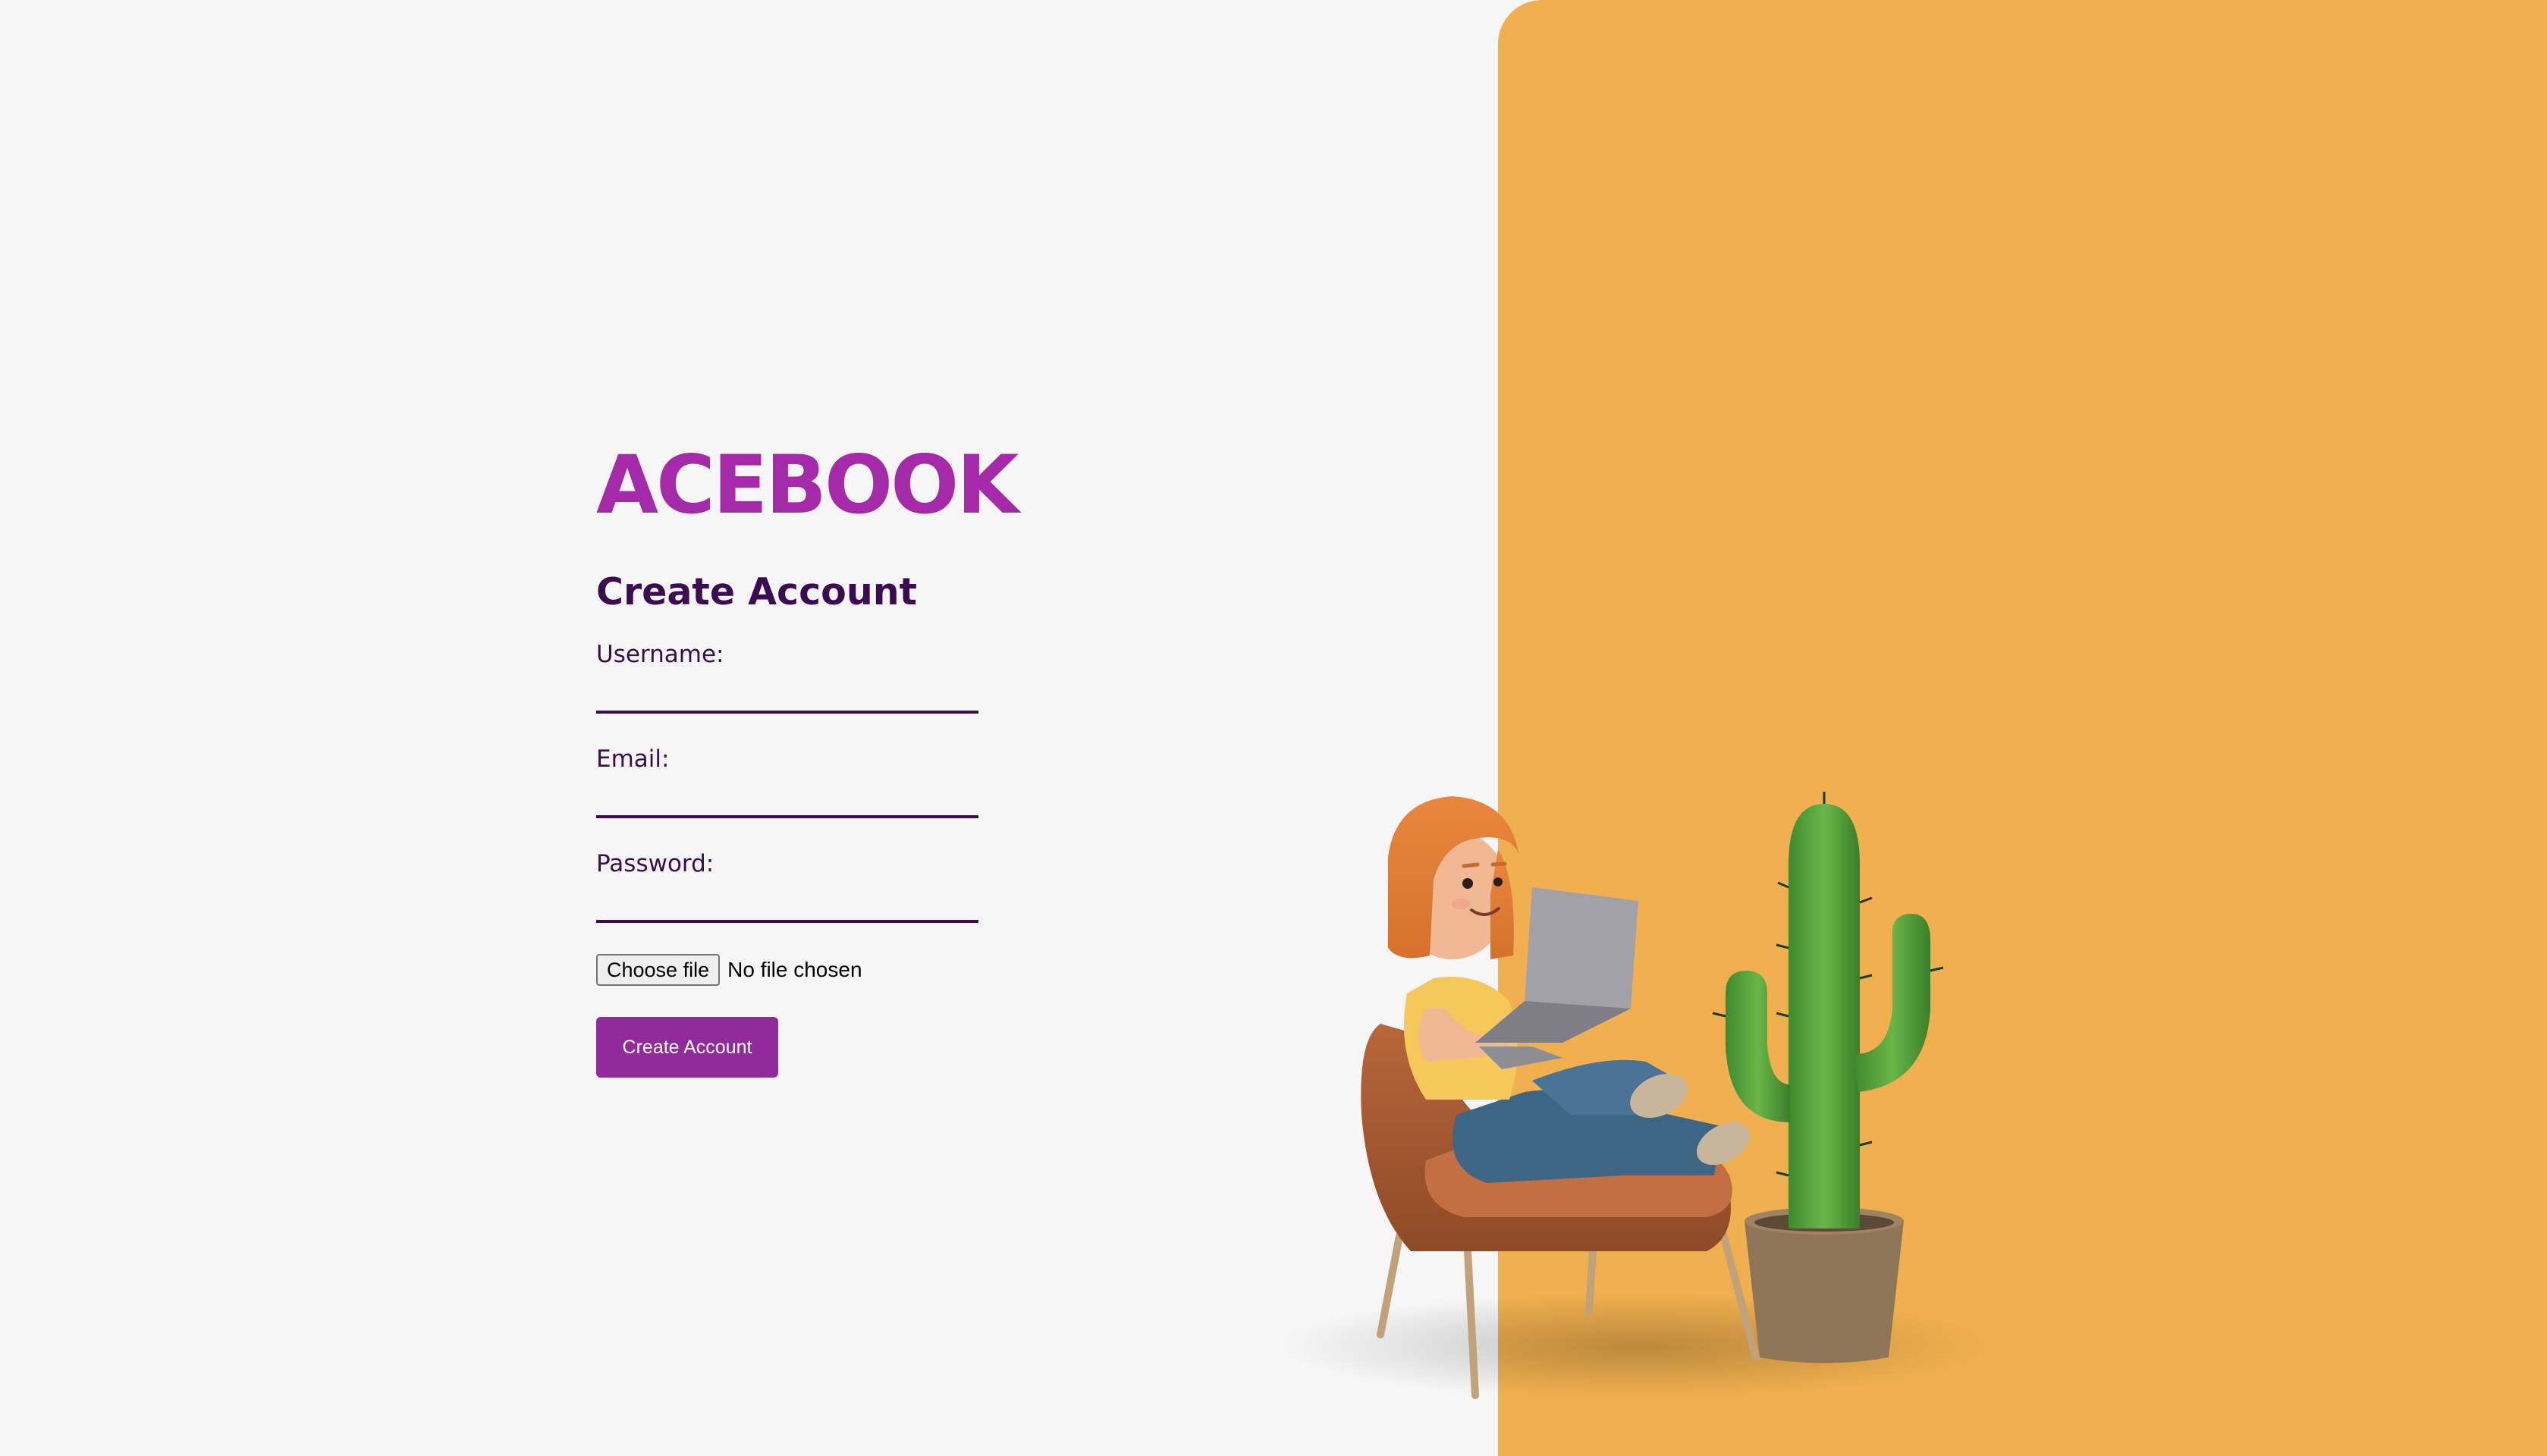  Describe the element at coordinates (1828, 1077) in the screenshot. I see `potted-cactus-illustration` at that location.